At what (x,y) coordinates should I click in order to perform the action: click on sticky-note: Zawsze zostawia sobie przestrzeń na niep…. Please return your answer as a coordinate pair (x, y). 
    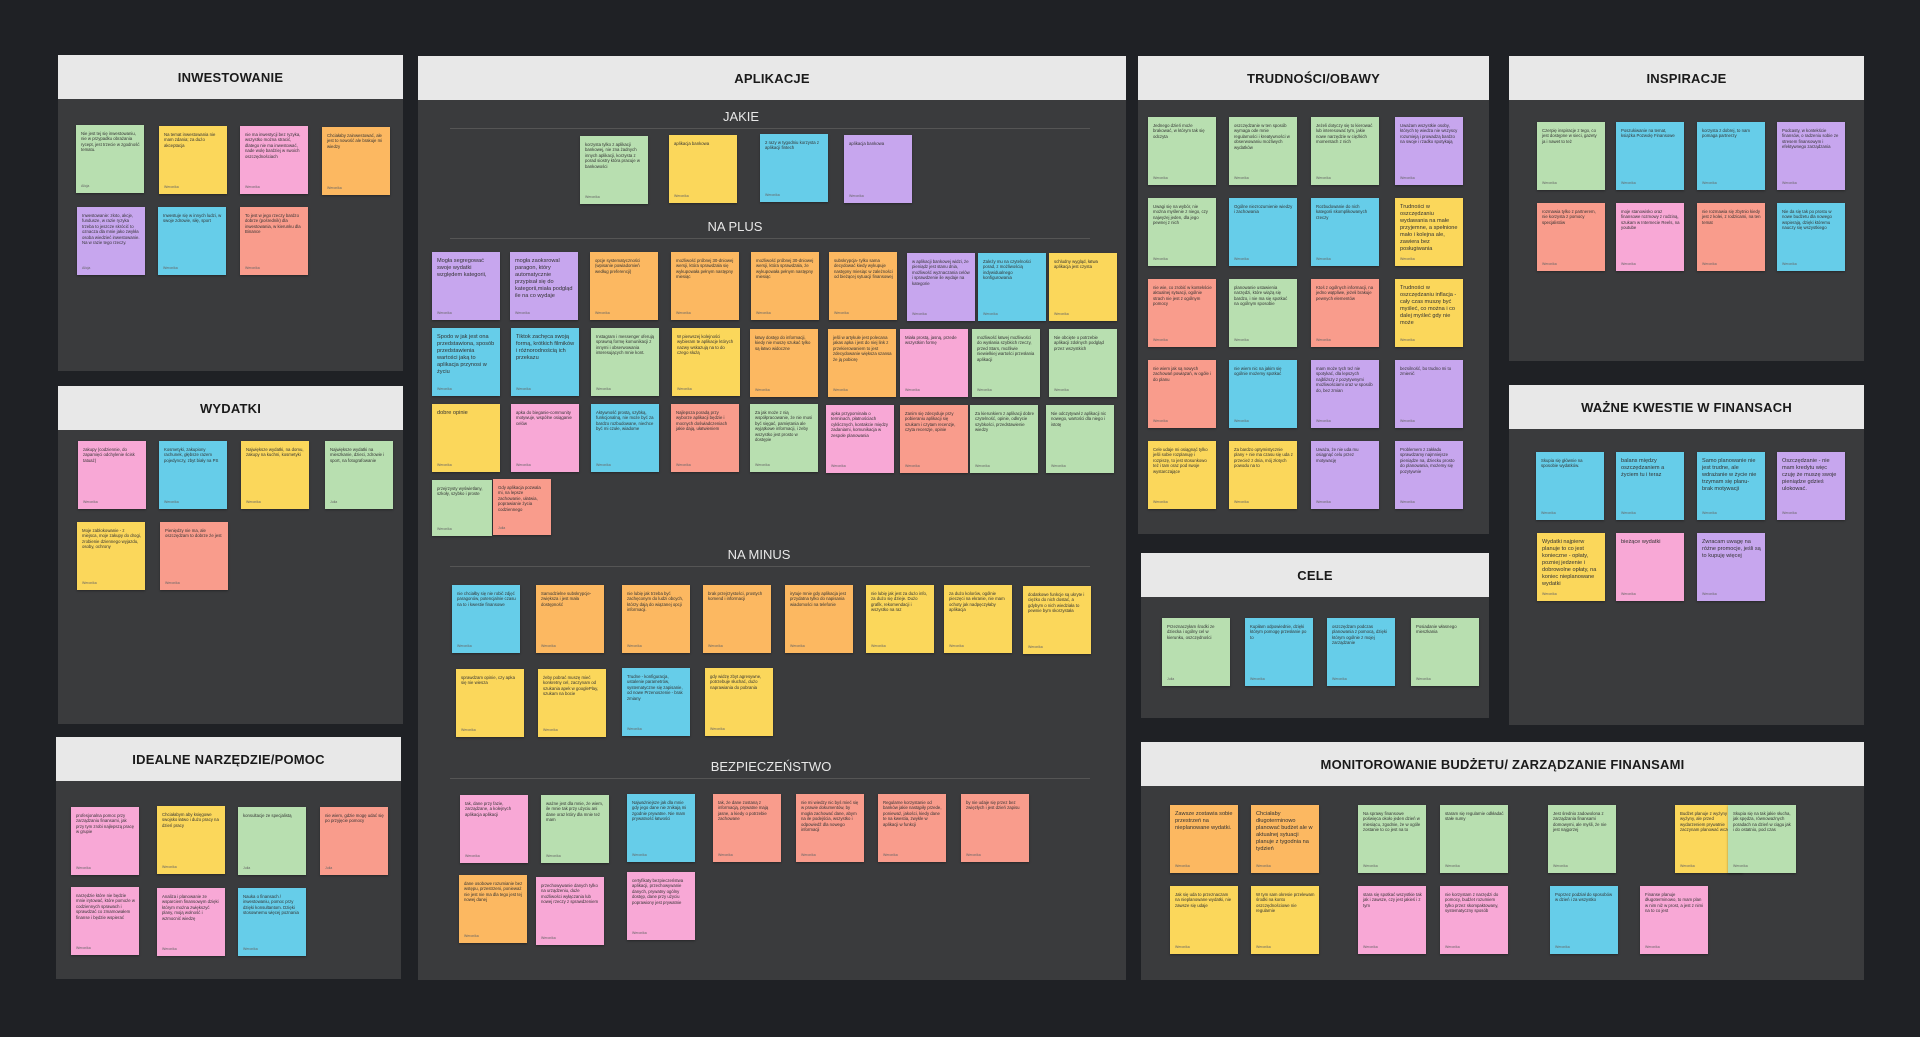
    Looking at the image, I should click on (1204, 839).